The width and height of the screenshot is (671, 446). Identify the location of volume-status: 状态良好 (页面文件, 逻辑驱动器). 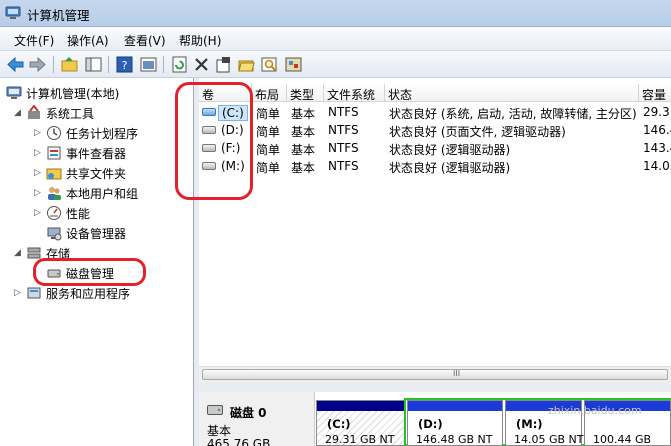
(477, 132).